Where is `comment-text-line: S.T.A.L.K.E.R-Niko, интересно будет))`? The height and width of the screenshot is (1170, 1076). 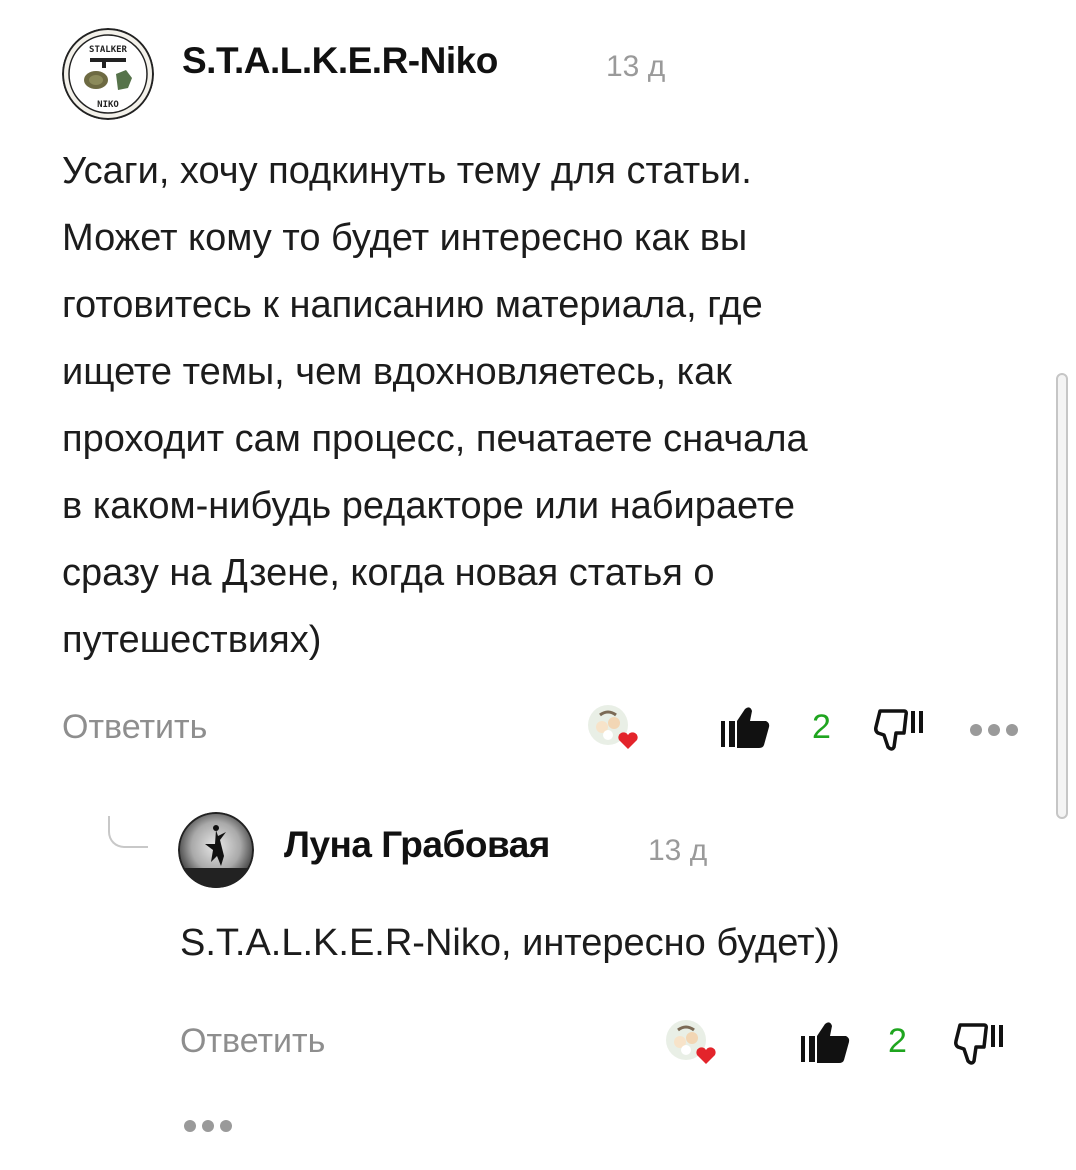 comment-text-line: S.T.A.L.K.E.R-Niko, интересно будет)) is located at coordinates (510, 943).